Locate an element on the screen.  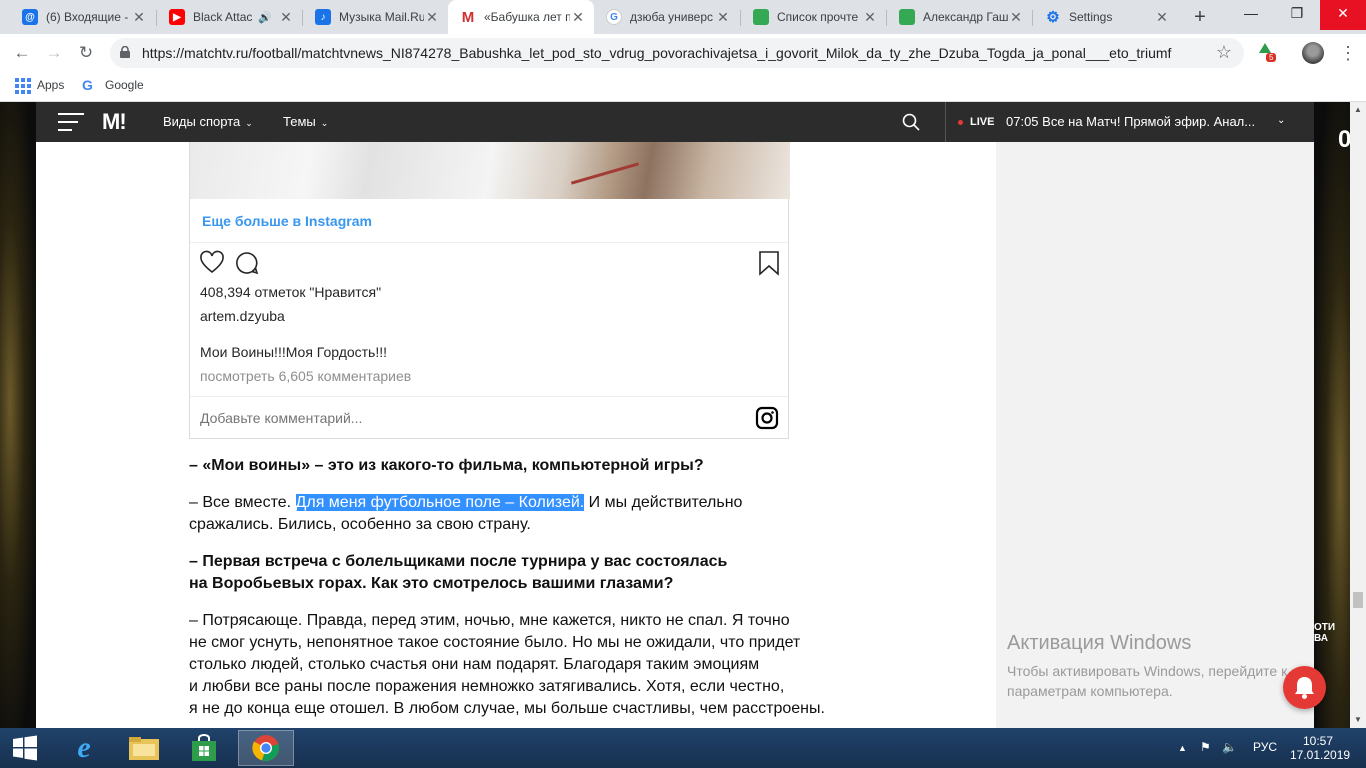
divider is located at coordinates (945, 122).